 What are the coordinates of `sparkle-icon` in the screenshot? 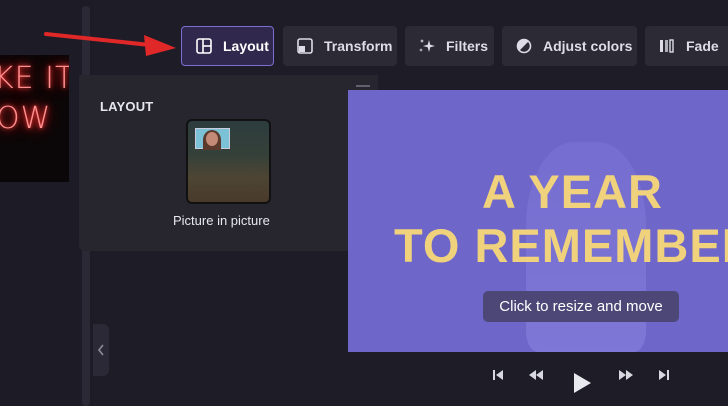 It's located at (427, 46).